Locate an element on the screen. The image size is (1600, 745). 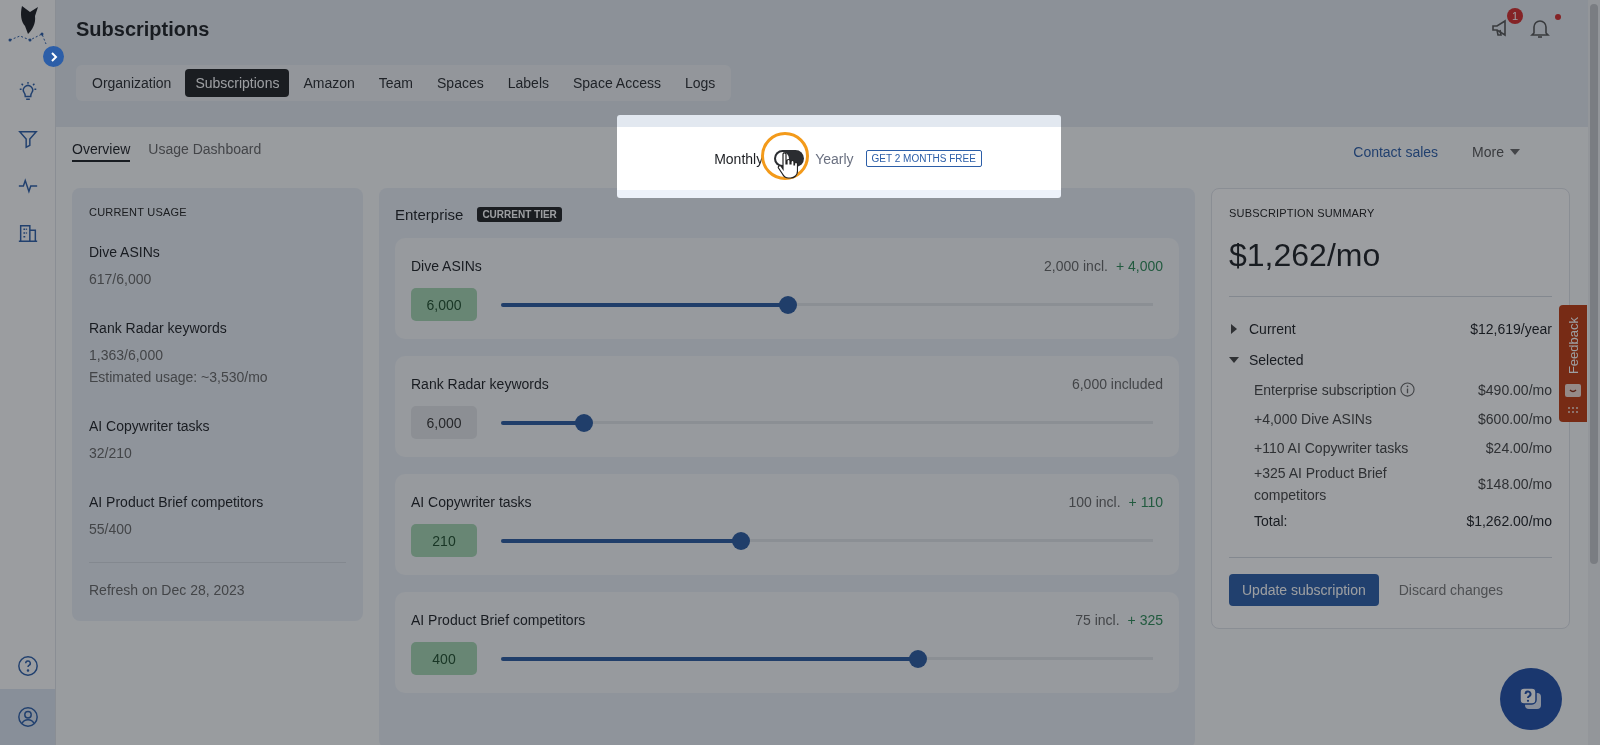
usage-estimate: Estimated usage: ~3,530/mo is located at coordinates (179, 377).